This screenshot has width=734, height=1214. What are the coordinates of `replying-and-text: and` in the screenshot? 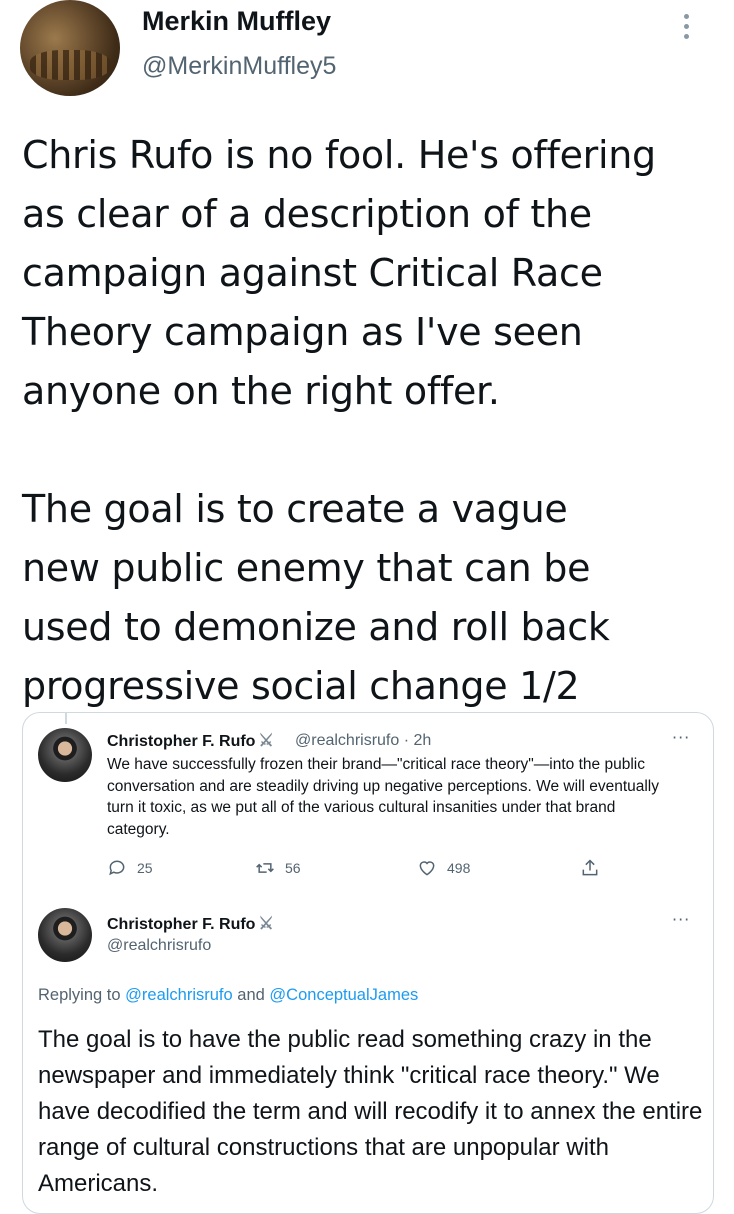 It's located at (251, 995).